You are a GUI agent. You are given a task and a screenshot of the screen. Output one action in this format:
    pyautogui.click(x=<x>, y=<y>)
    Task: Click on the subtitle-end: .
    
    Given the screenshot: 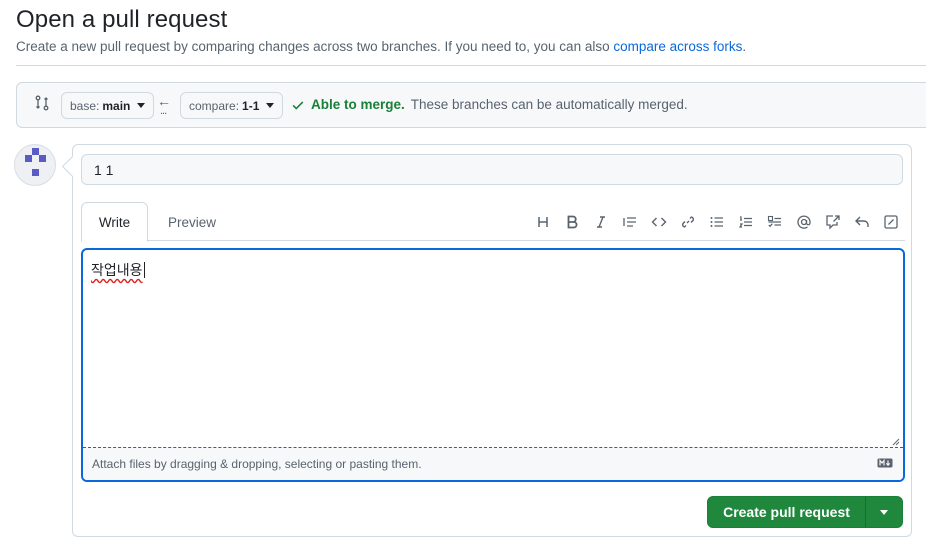 What is the action you would take?
    pyautogui.click(x=744, y=46)
    